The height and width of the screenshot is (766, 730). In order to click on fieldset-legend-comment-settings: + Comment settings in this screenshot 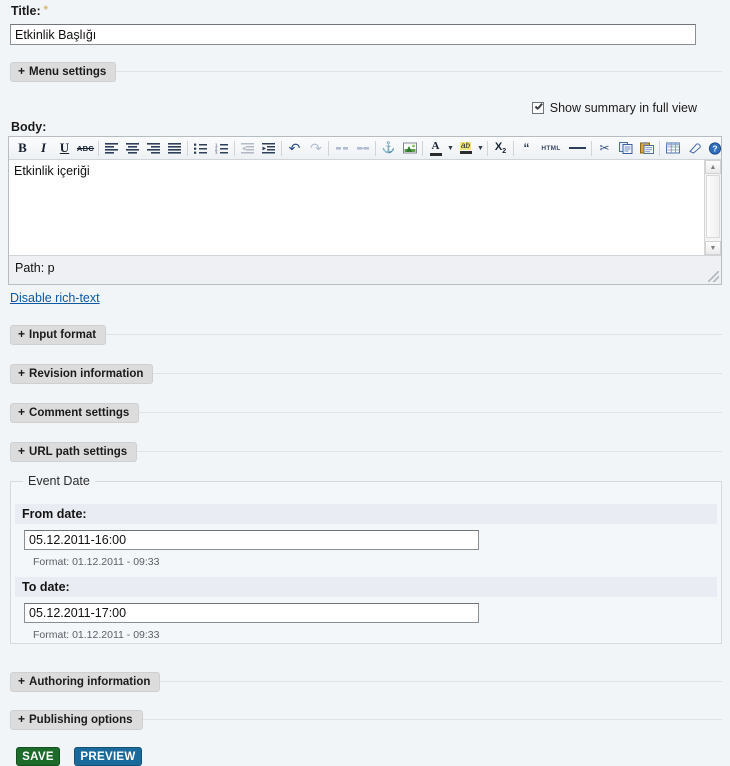, I will do `click(75, 413)`.